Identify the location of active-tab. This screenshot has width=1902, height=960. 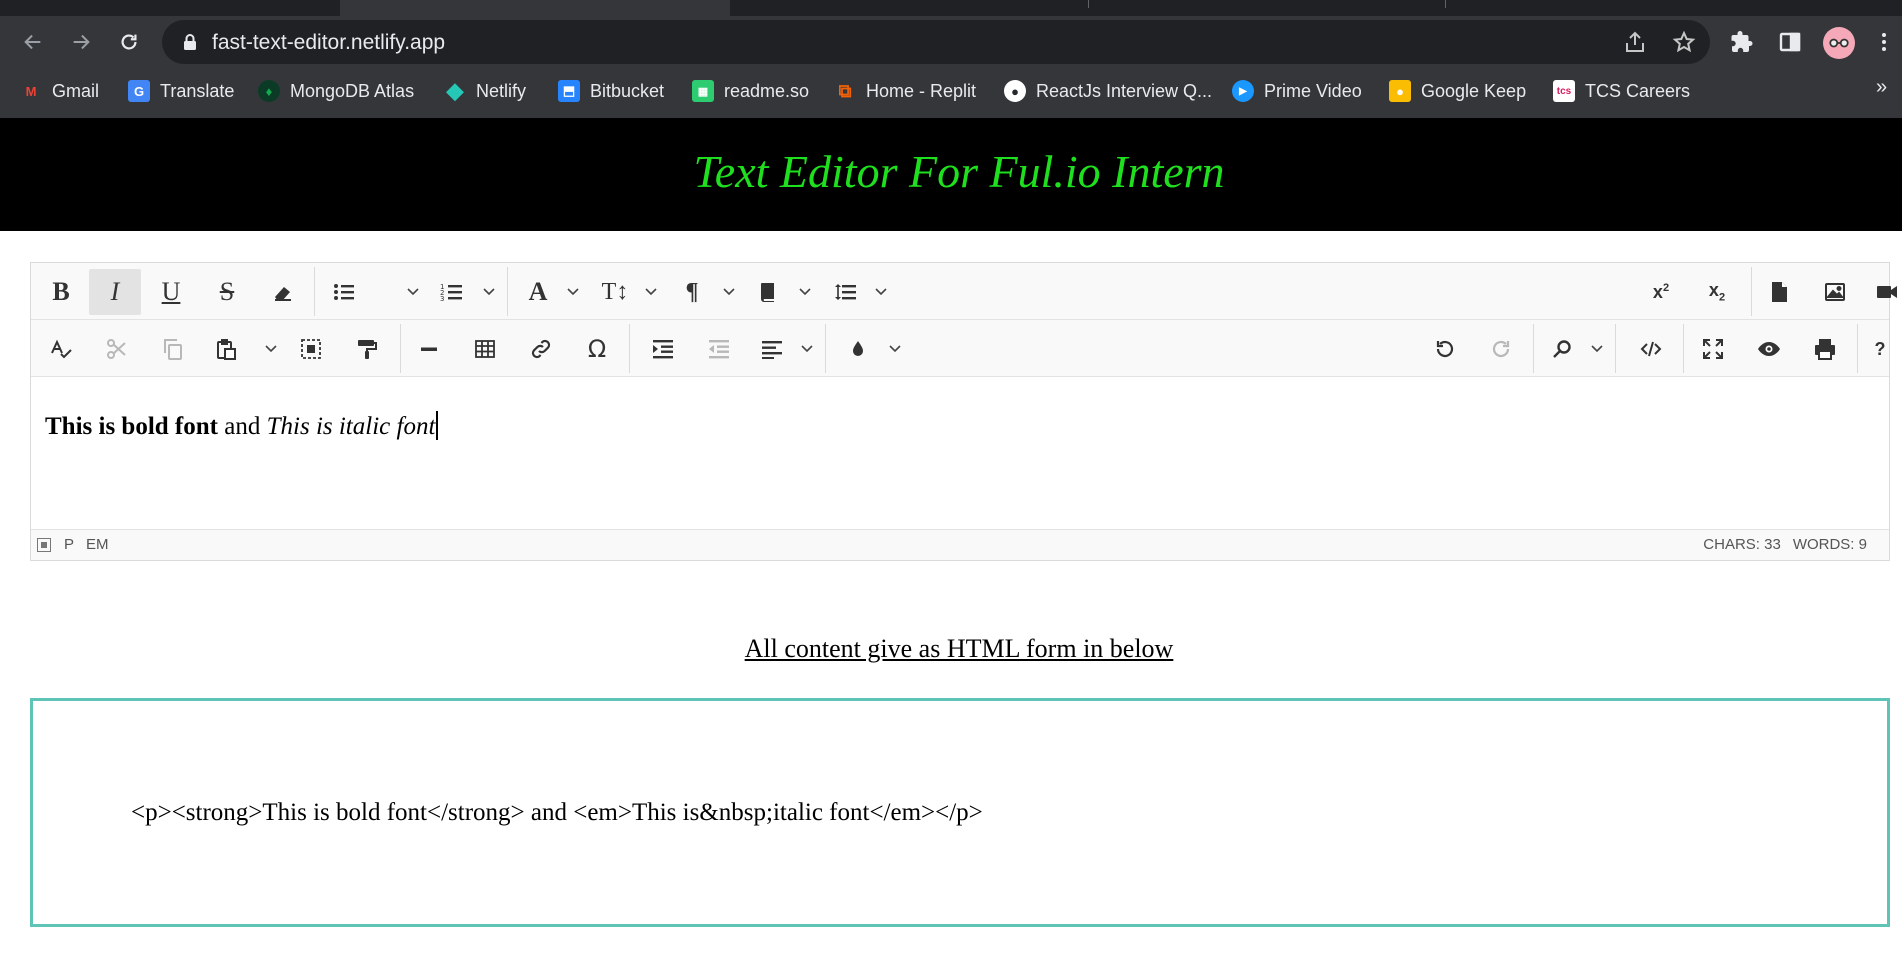
(535, 8).